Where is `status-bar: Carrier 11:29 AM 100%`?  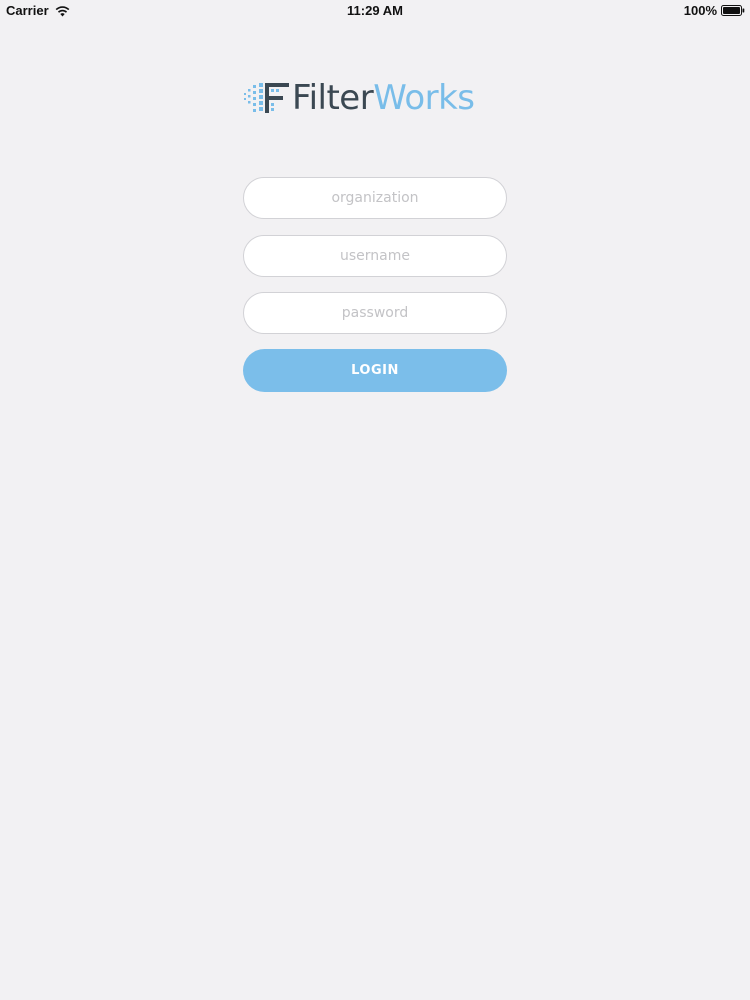 status-bar: Carrier 11:29 AM 100% is located at coordinates (375, 11).